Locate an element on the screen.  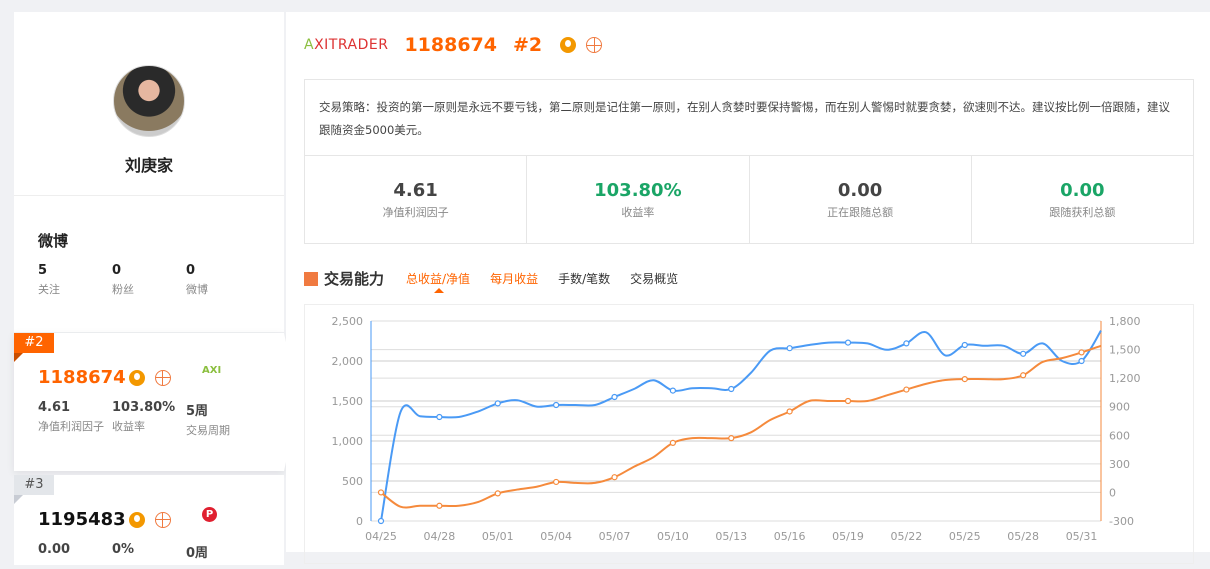
x-tick-label: 05/04 is located at coordinates (556, 536).